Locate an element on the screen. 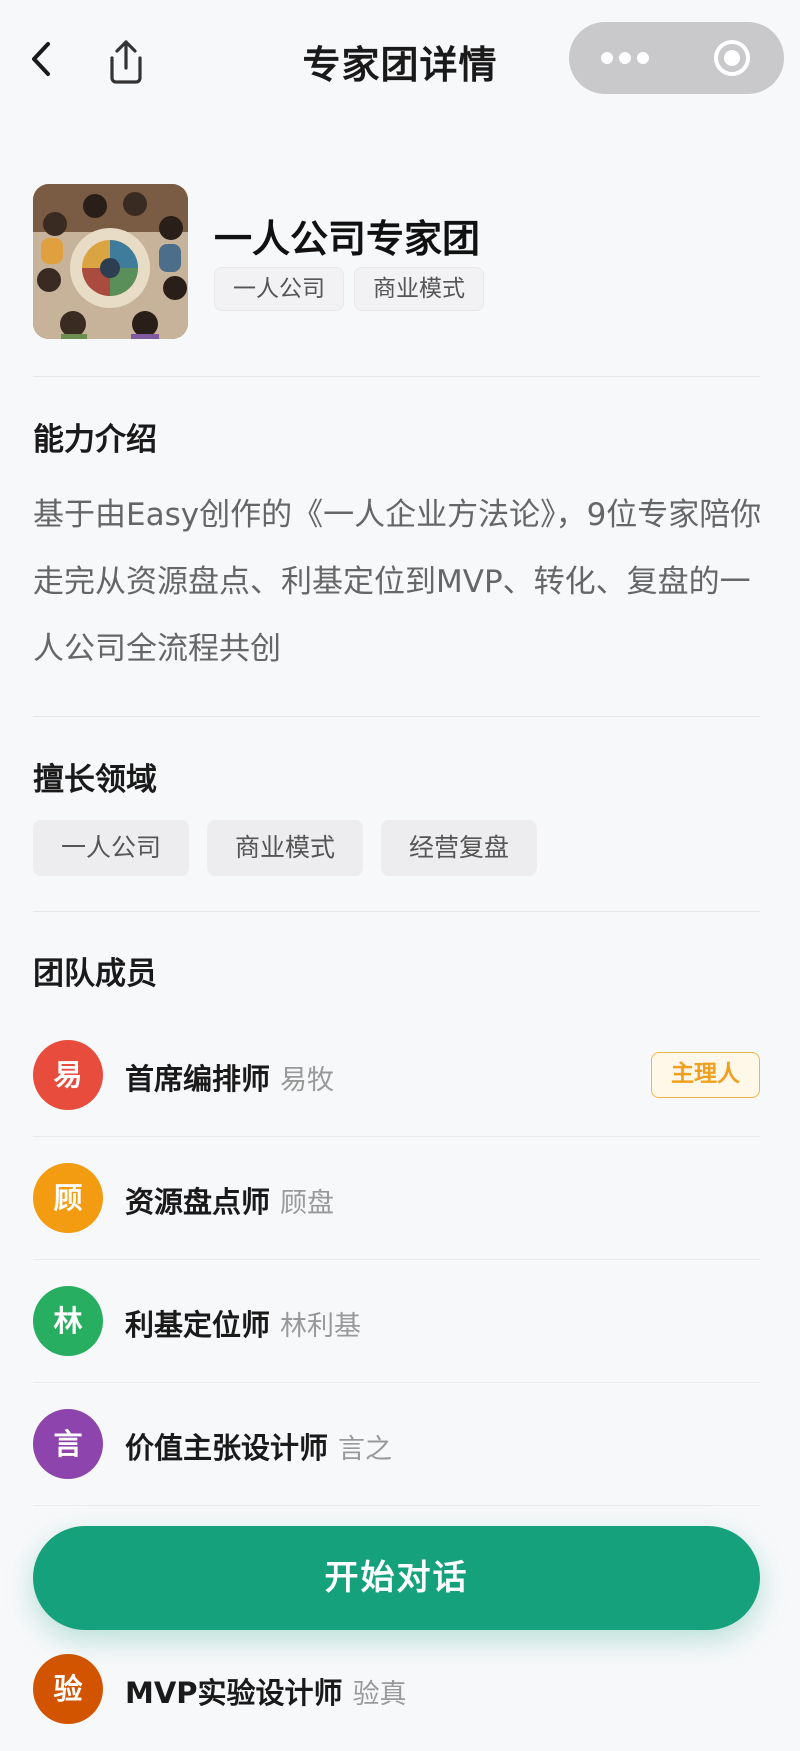 This screenshot has width=800, height=1751. row-divider is located at coordinates (396, 1505).